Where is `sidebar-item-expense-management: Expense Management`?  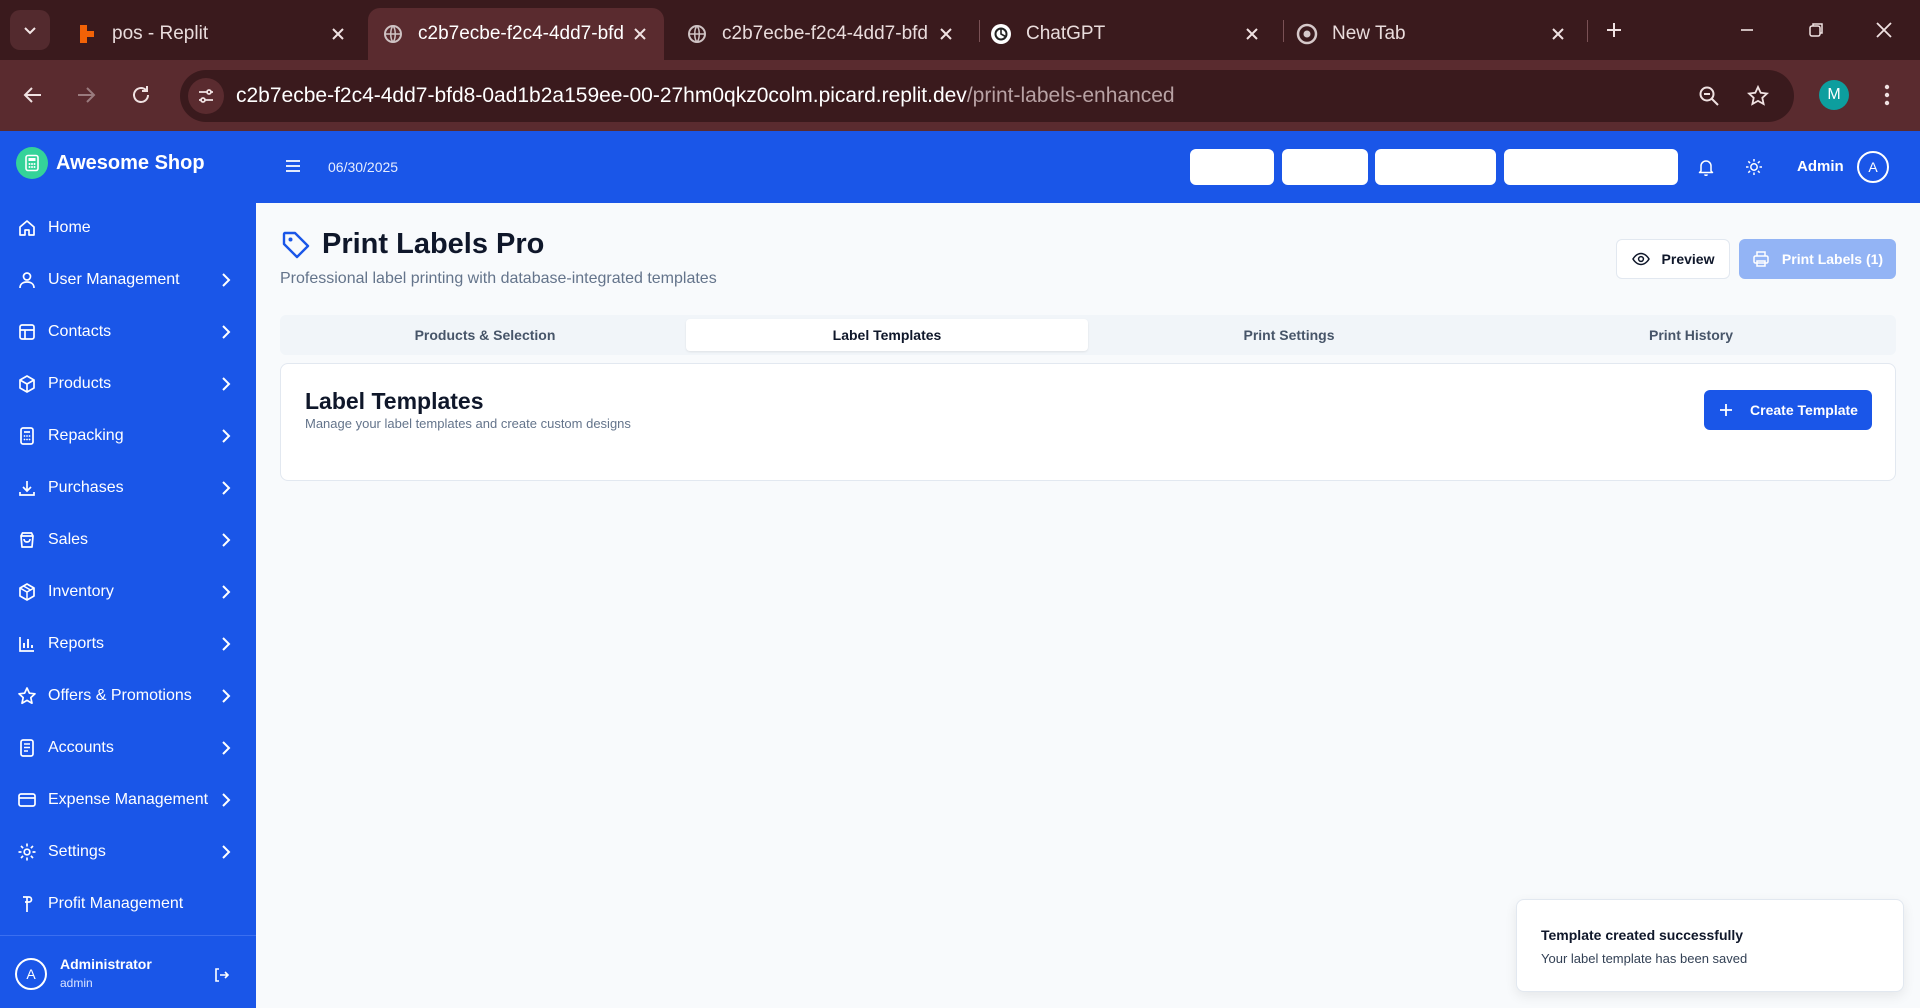
sidebar-item-expense-management: Expense Management is located at coordinates (128, 800).